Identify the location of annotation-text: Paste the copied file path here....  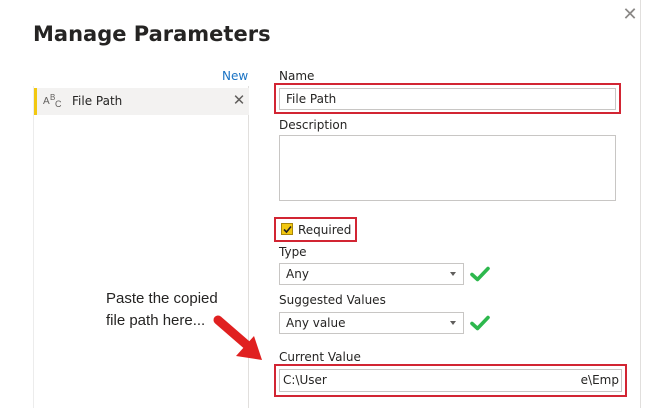
(162, 310).